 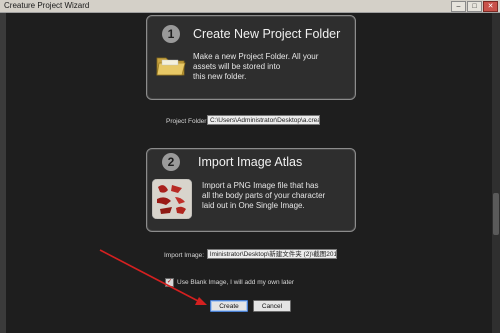 I want to click on import-atlas-title: Import Image Atlas, so click(x=250, y=162).